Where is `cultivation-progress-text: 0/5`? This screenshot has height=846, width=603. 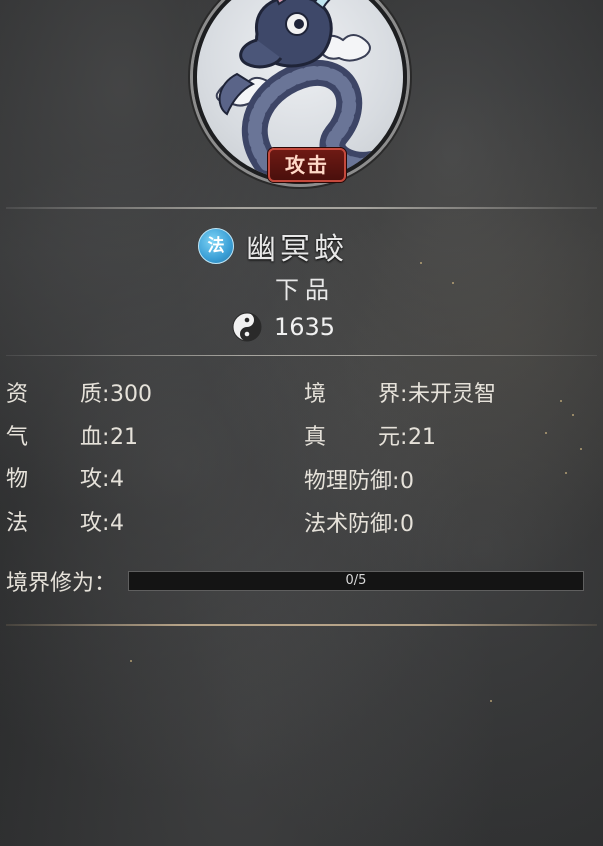
cultivation-progress-text: 0/5 is located at coordinates (356, 580).